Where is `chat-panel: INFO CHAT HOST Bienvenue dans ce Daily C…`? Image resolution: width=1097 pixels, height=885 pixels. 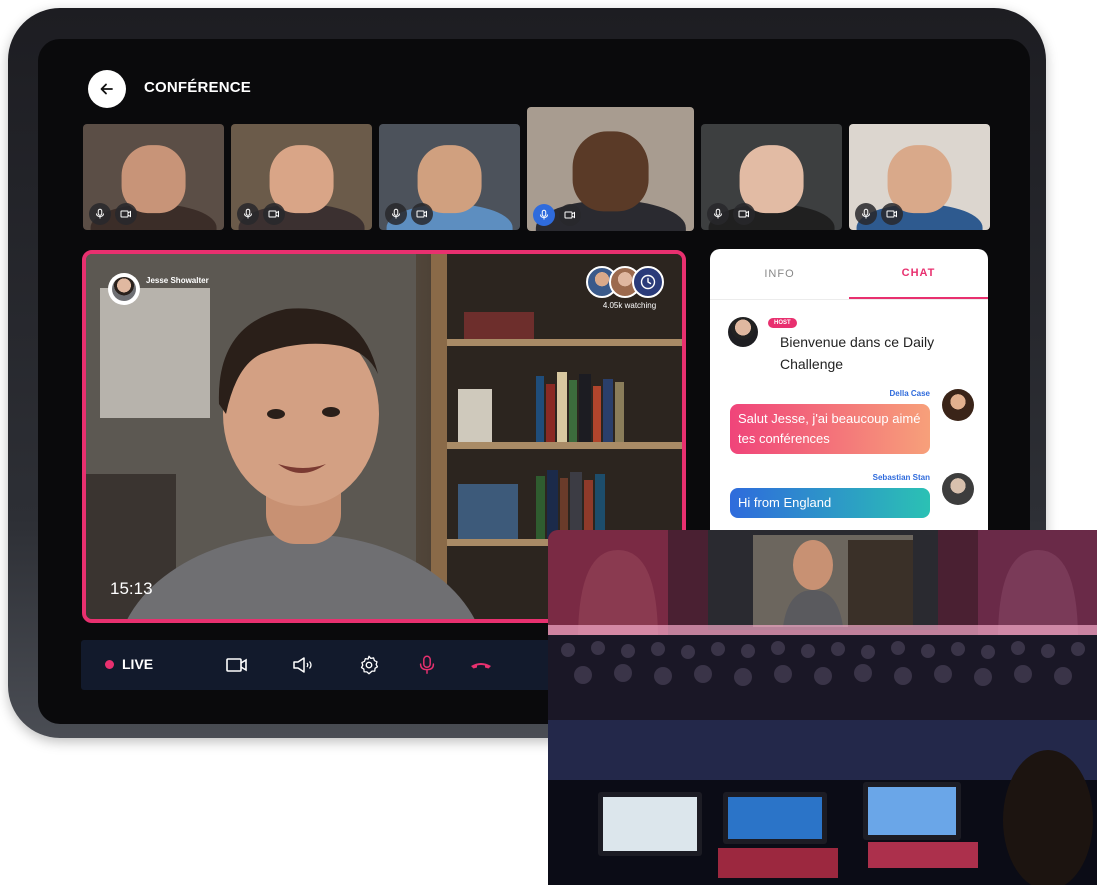 chat-panel: INFO CHAT HOST Bienvenue dans ce Daily C… is located at coordinates (849, 399).